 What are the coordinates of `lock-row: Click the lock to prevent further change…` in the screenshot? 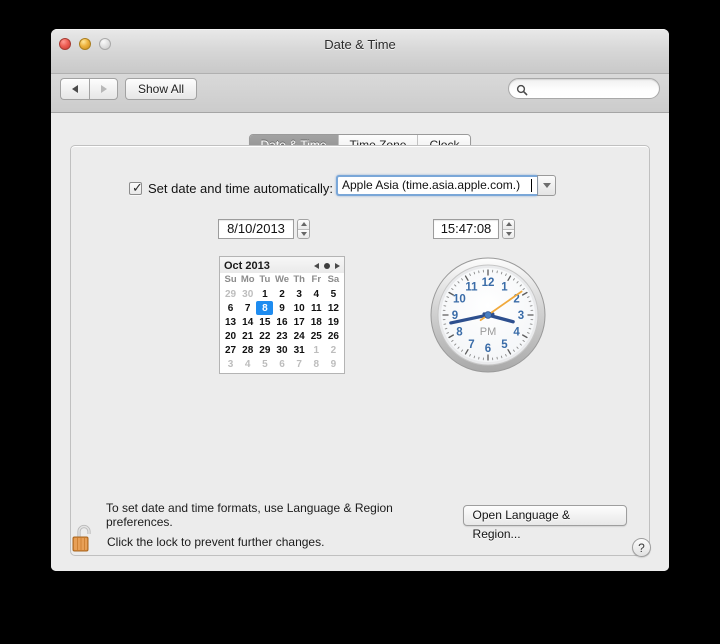 It's located at (197, 541).